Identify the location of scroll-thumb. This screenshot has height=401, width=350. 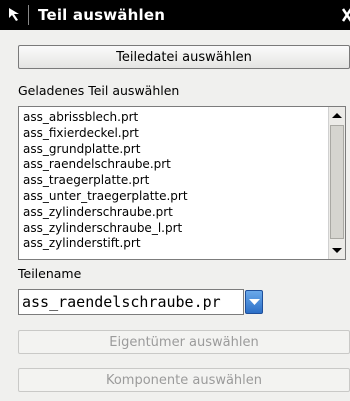
(337, 182).